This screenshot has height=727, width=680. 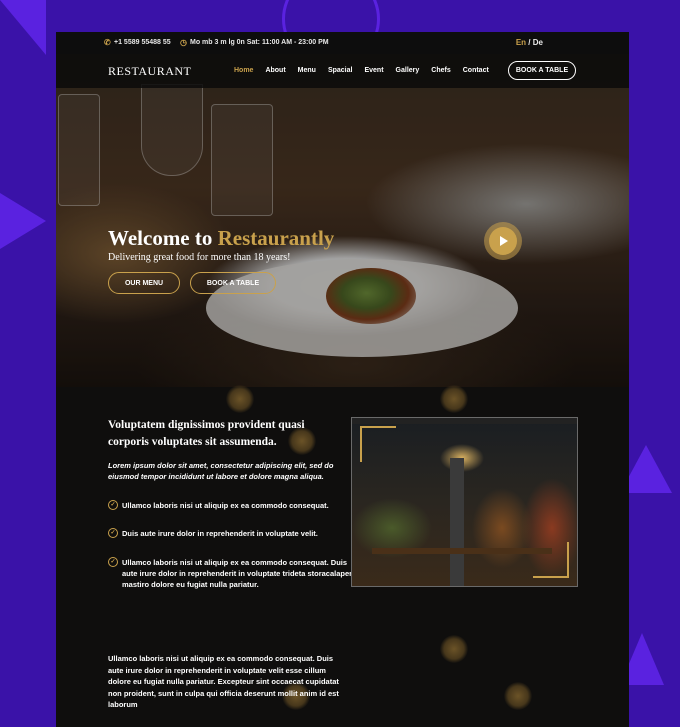 I want to click on nav-gallery: Gallery, so click(x=408, y=70).